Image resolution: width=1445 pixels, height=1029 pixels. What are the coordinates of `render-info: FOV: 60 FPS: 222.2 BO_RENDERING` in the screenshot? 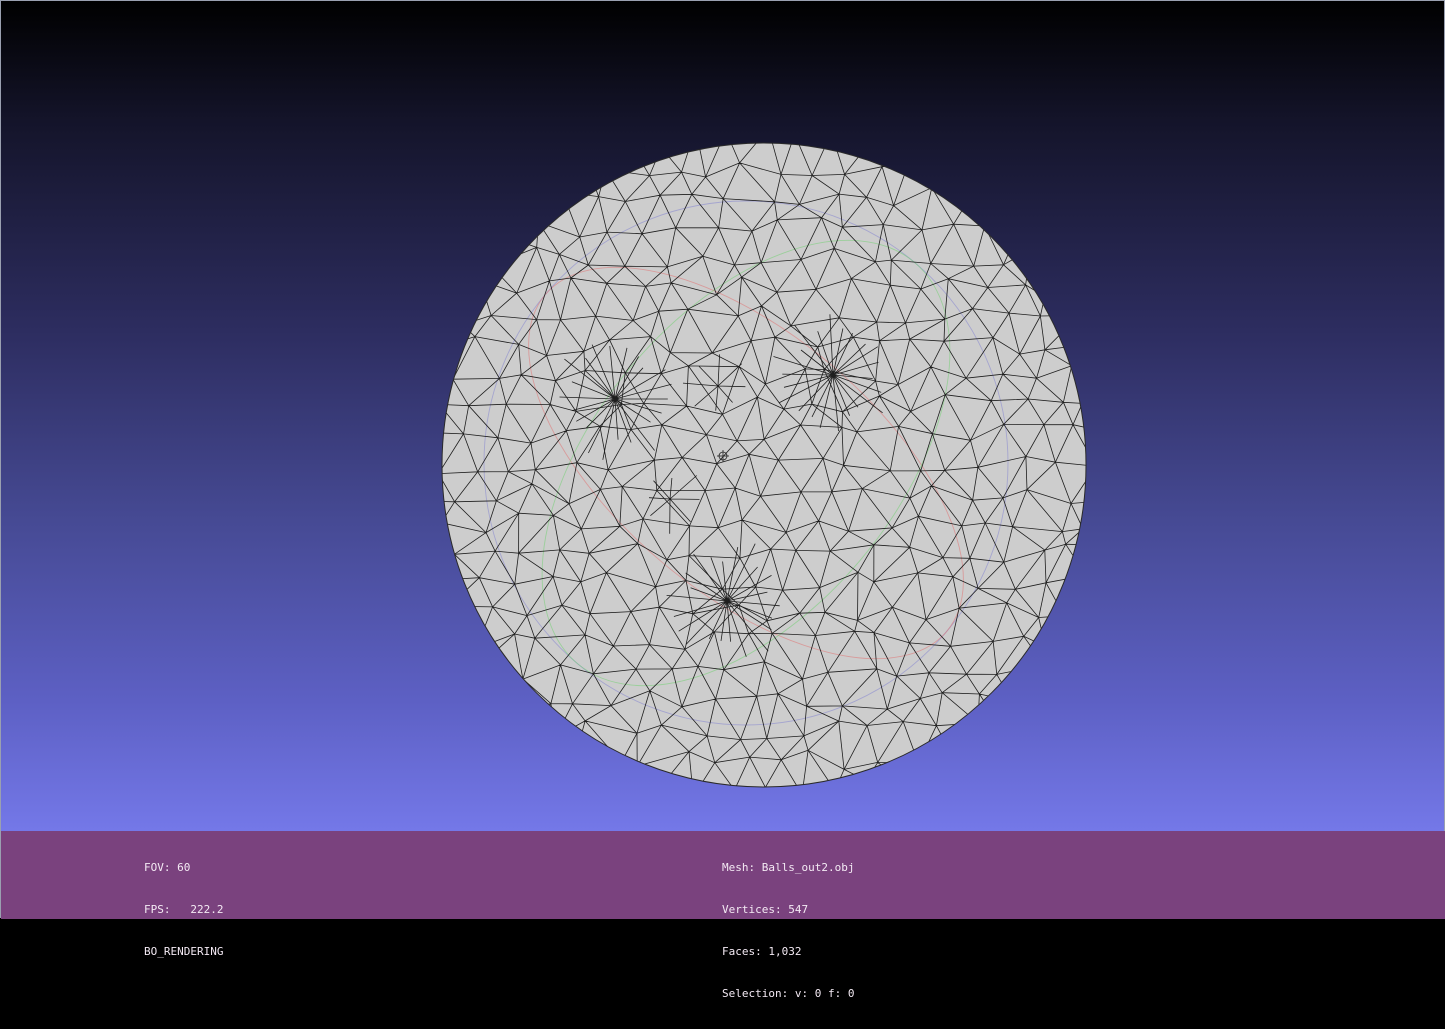 It's located at (183, 910).